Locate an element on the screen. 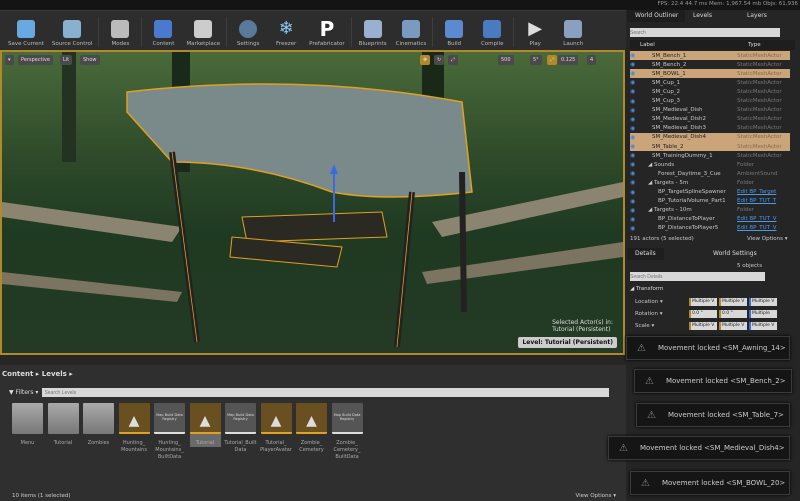 The height and width of the screenshot is (501, 800). outliner-view-options: View Options ▾ is located at coordinates (767, 239).